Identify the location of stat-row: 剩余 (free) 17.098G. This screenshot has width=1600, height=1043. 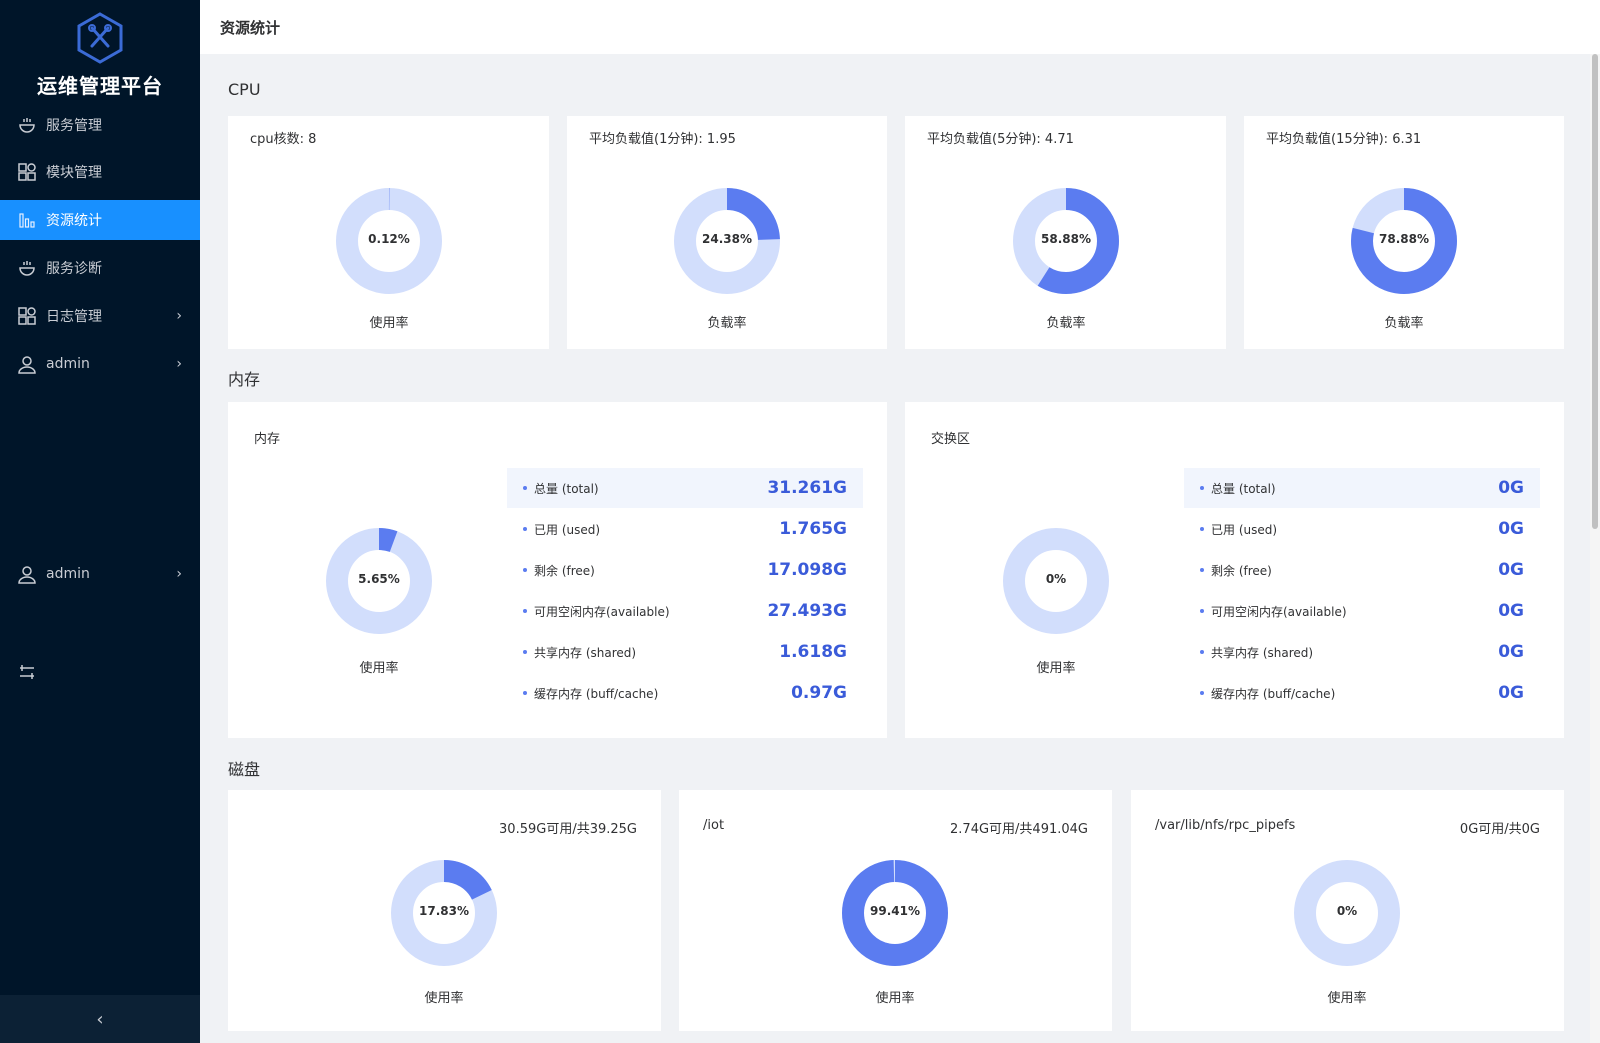
(685, 570).